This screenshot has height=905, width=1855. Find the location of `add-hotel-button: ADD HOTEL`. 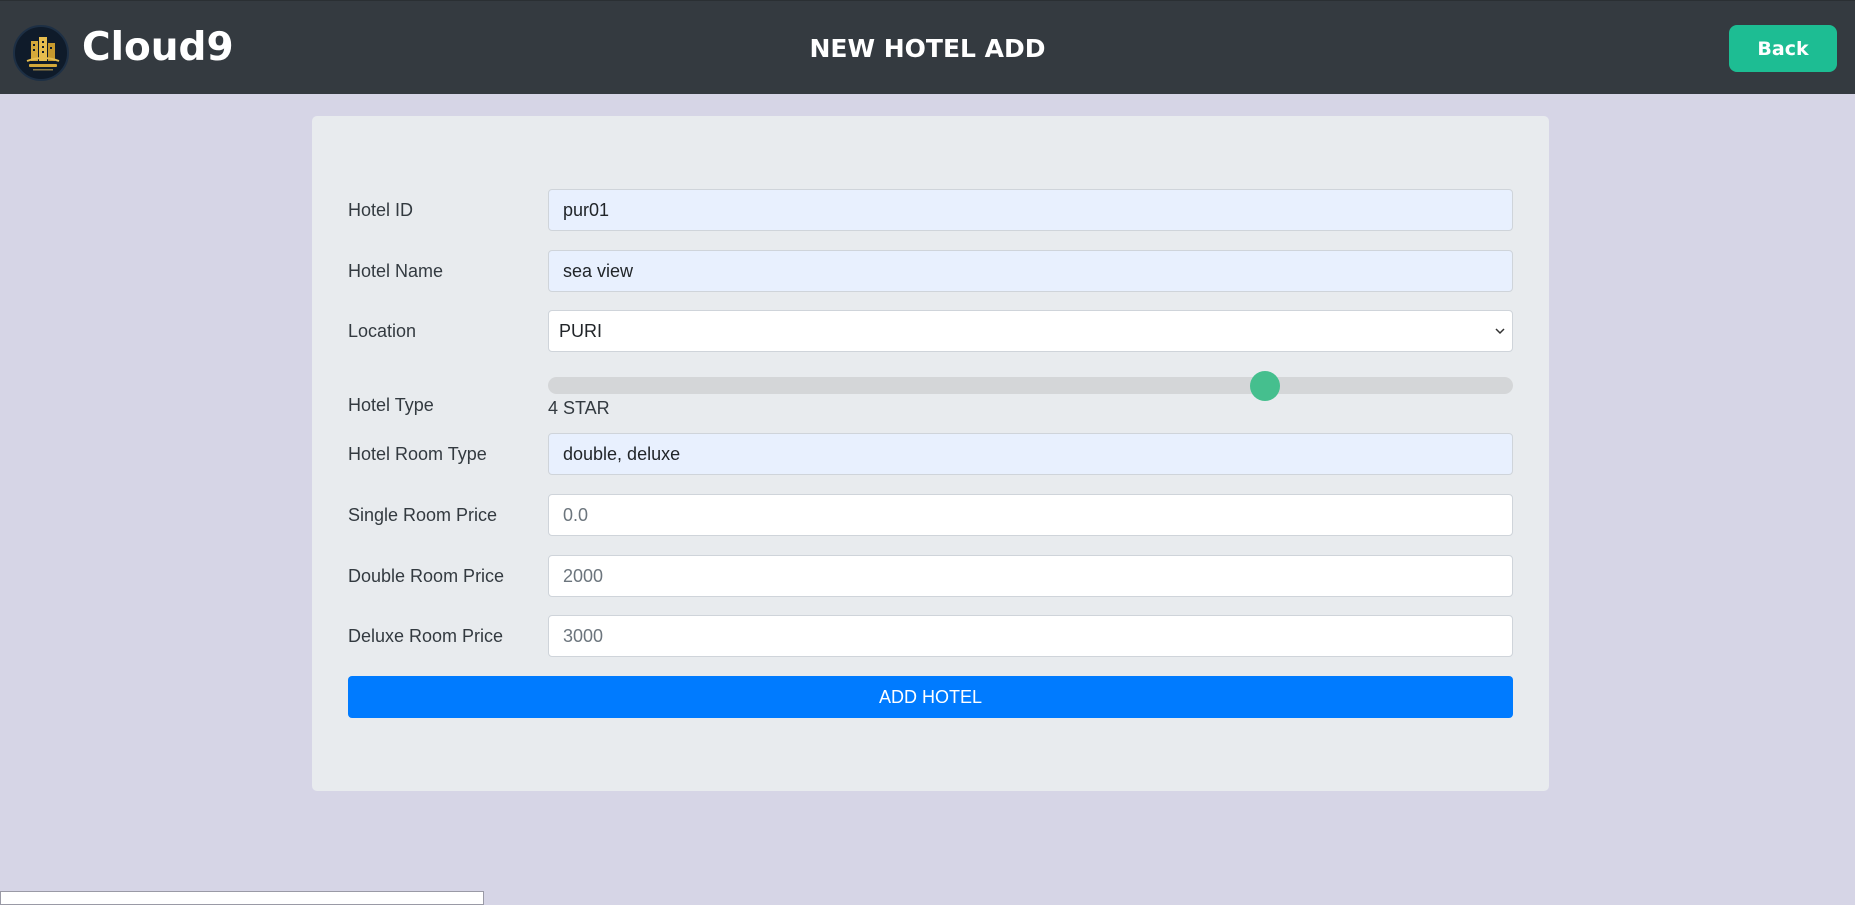

add-hotel-button: ADD HOTEL is located at coordinates (930, 697).